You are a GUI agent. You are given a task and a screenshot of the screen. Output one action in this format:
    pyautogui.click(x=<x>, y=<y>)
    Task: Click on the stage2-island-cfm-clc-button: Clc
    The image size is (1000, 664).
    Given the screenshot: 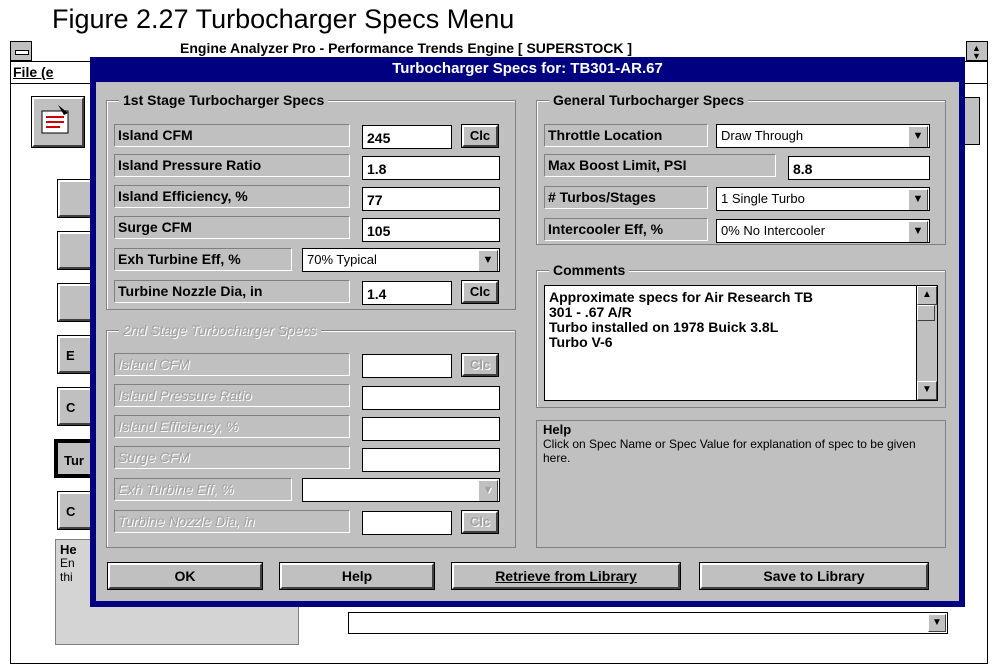 What is the action you would take?
    pyautogui.click(x=480, y=365)
    